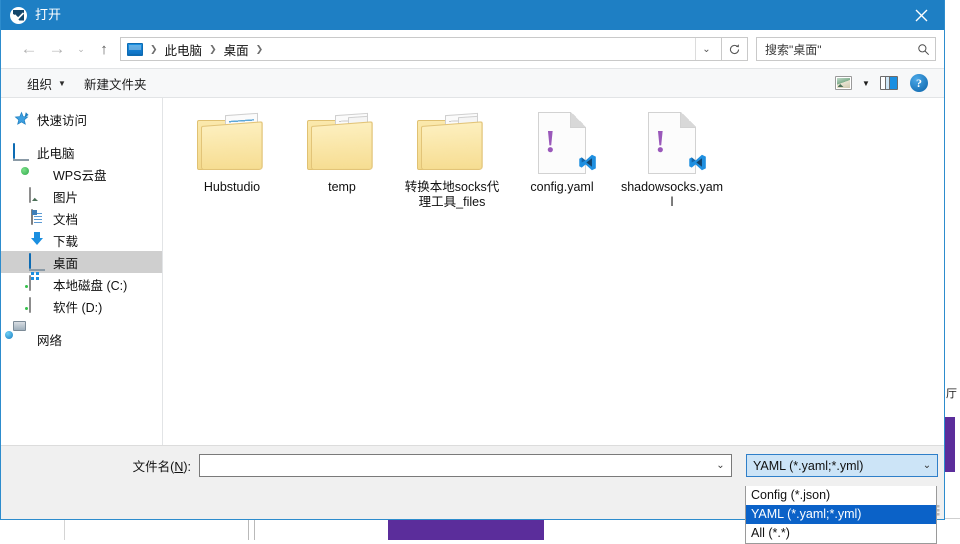 Image resolution: width=960 pixels, height=544 pixels. Describe the element at coordinates (81, 49) in the screenshot. I see `recent-locations-button: ⌄` at that location.